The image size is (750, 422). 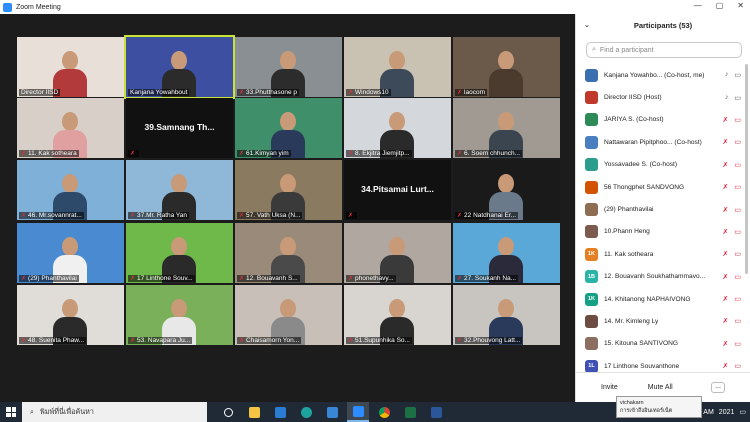 What do you see at coordinates (733, 75) in the screenshot?
I see `participant-status-icons: ♪ ▭` at bounding box center [733, 75].